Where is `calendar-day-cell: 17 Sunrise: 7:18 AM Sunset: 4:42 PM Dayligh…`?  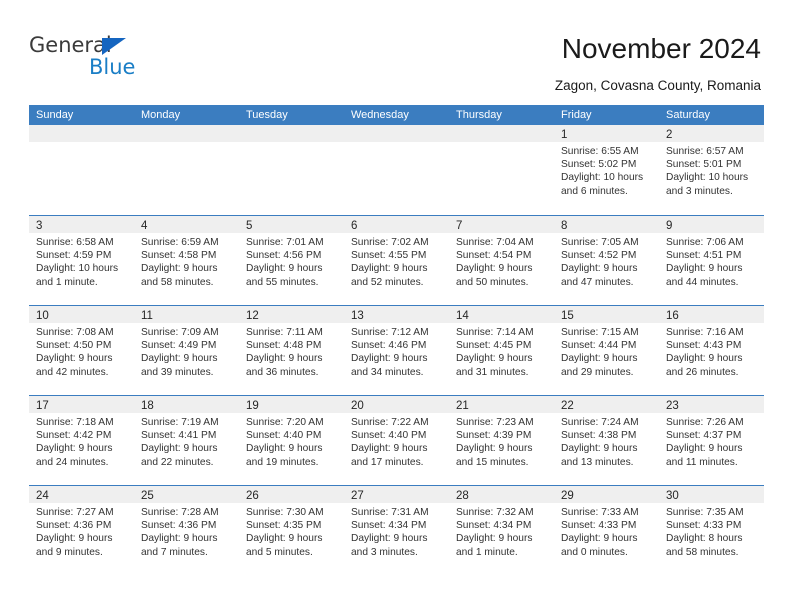 calendar-day-cell: 17 Sunrise: 7:18 AM Sunset: 4:42 PM Dayligh… is located at coordinates (81, 440).